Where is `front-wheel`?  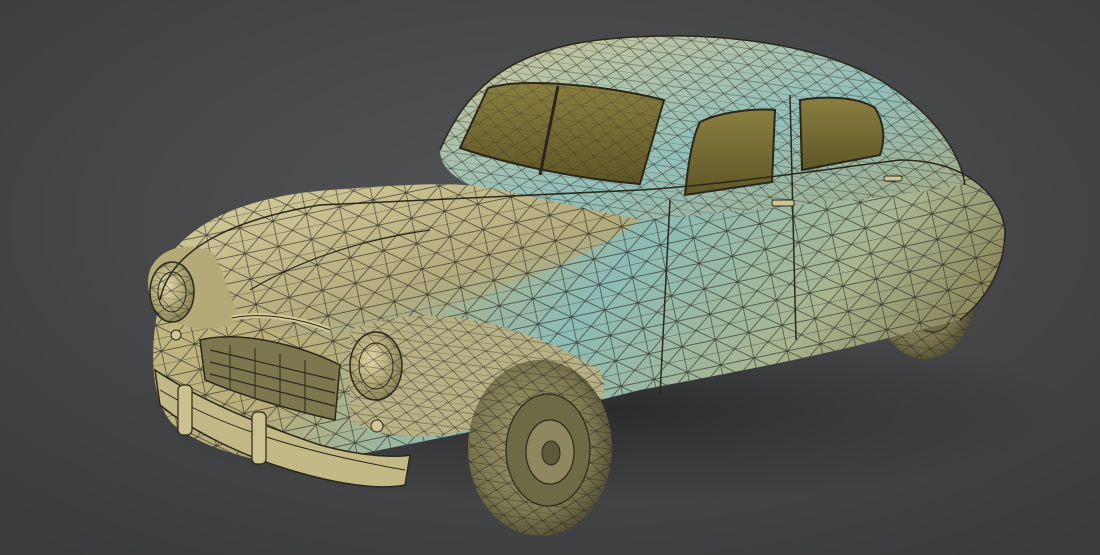
front-wheel is located at coordinates (540, 448).